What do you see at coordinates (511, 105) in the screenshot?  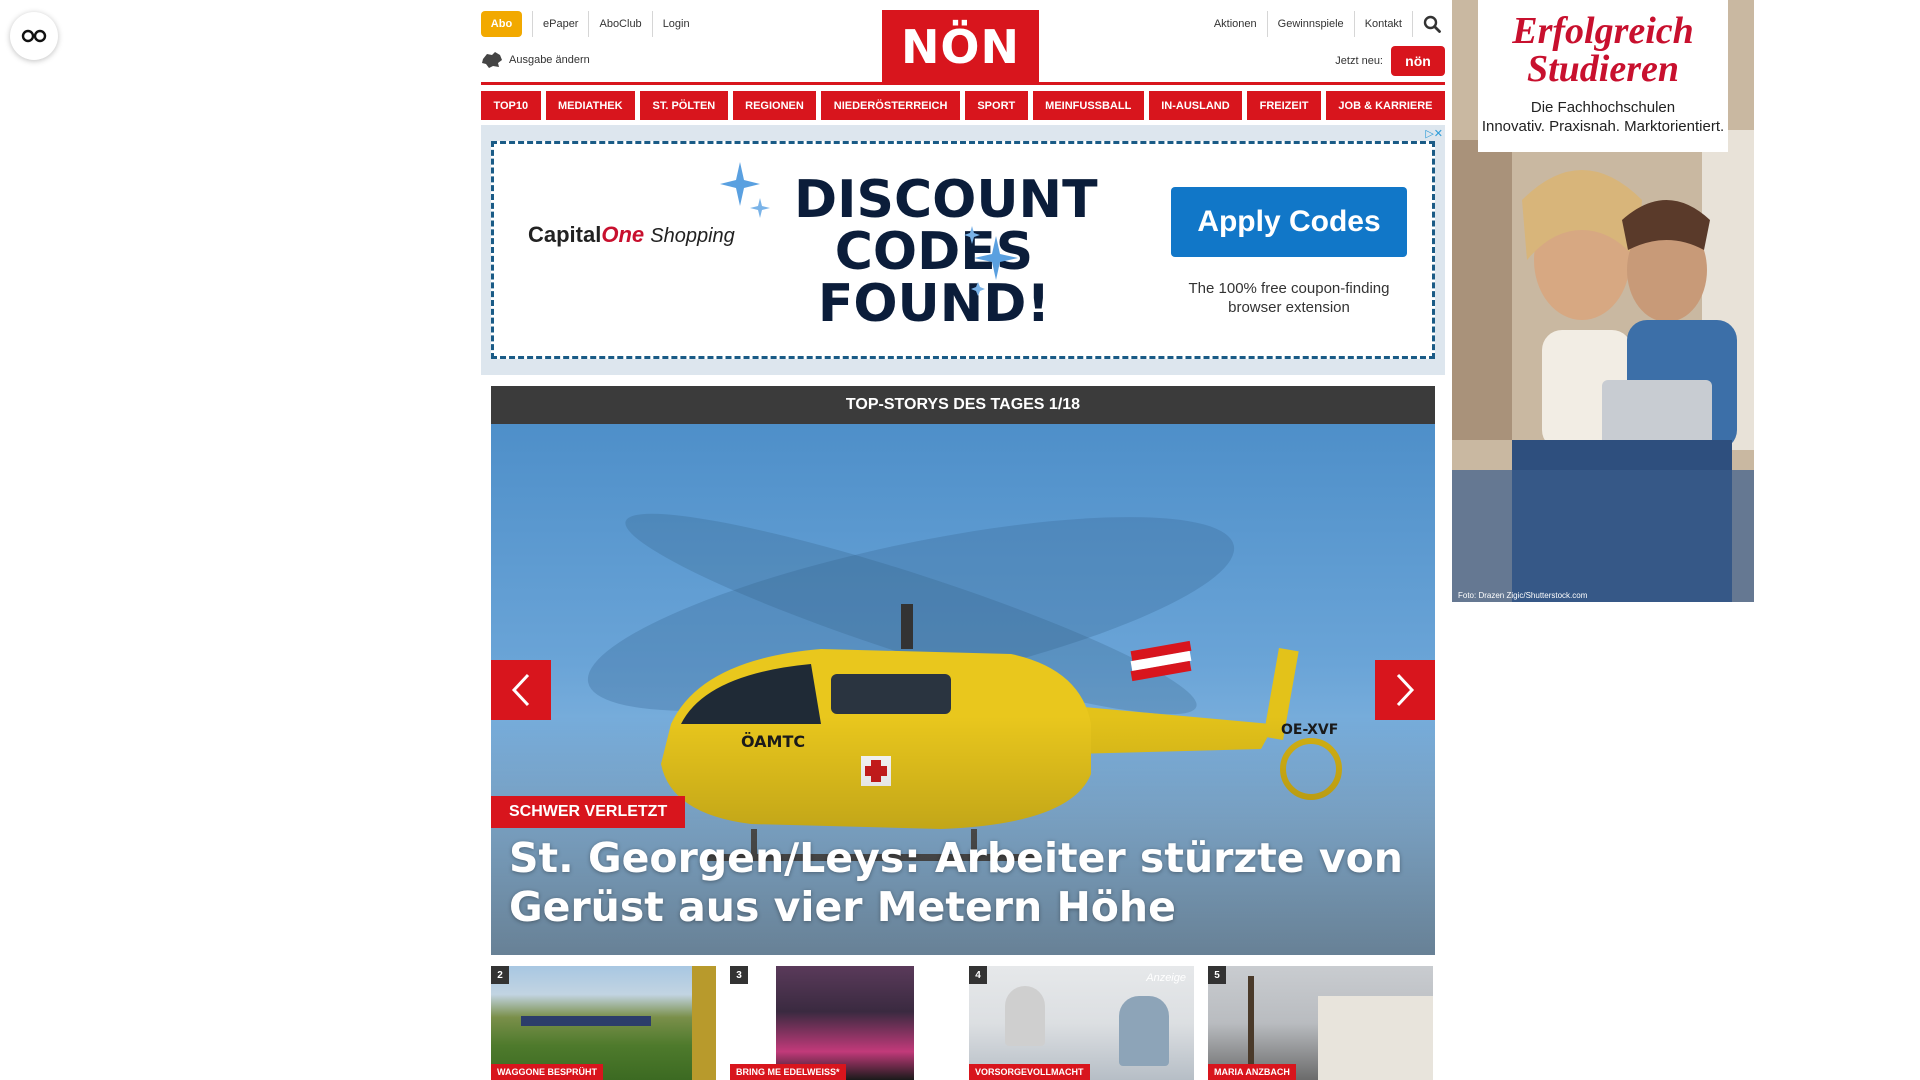 I see `nav-item-top10: TOP10` at bounding box center [511, 105].